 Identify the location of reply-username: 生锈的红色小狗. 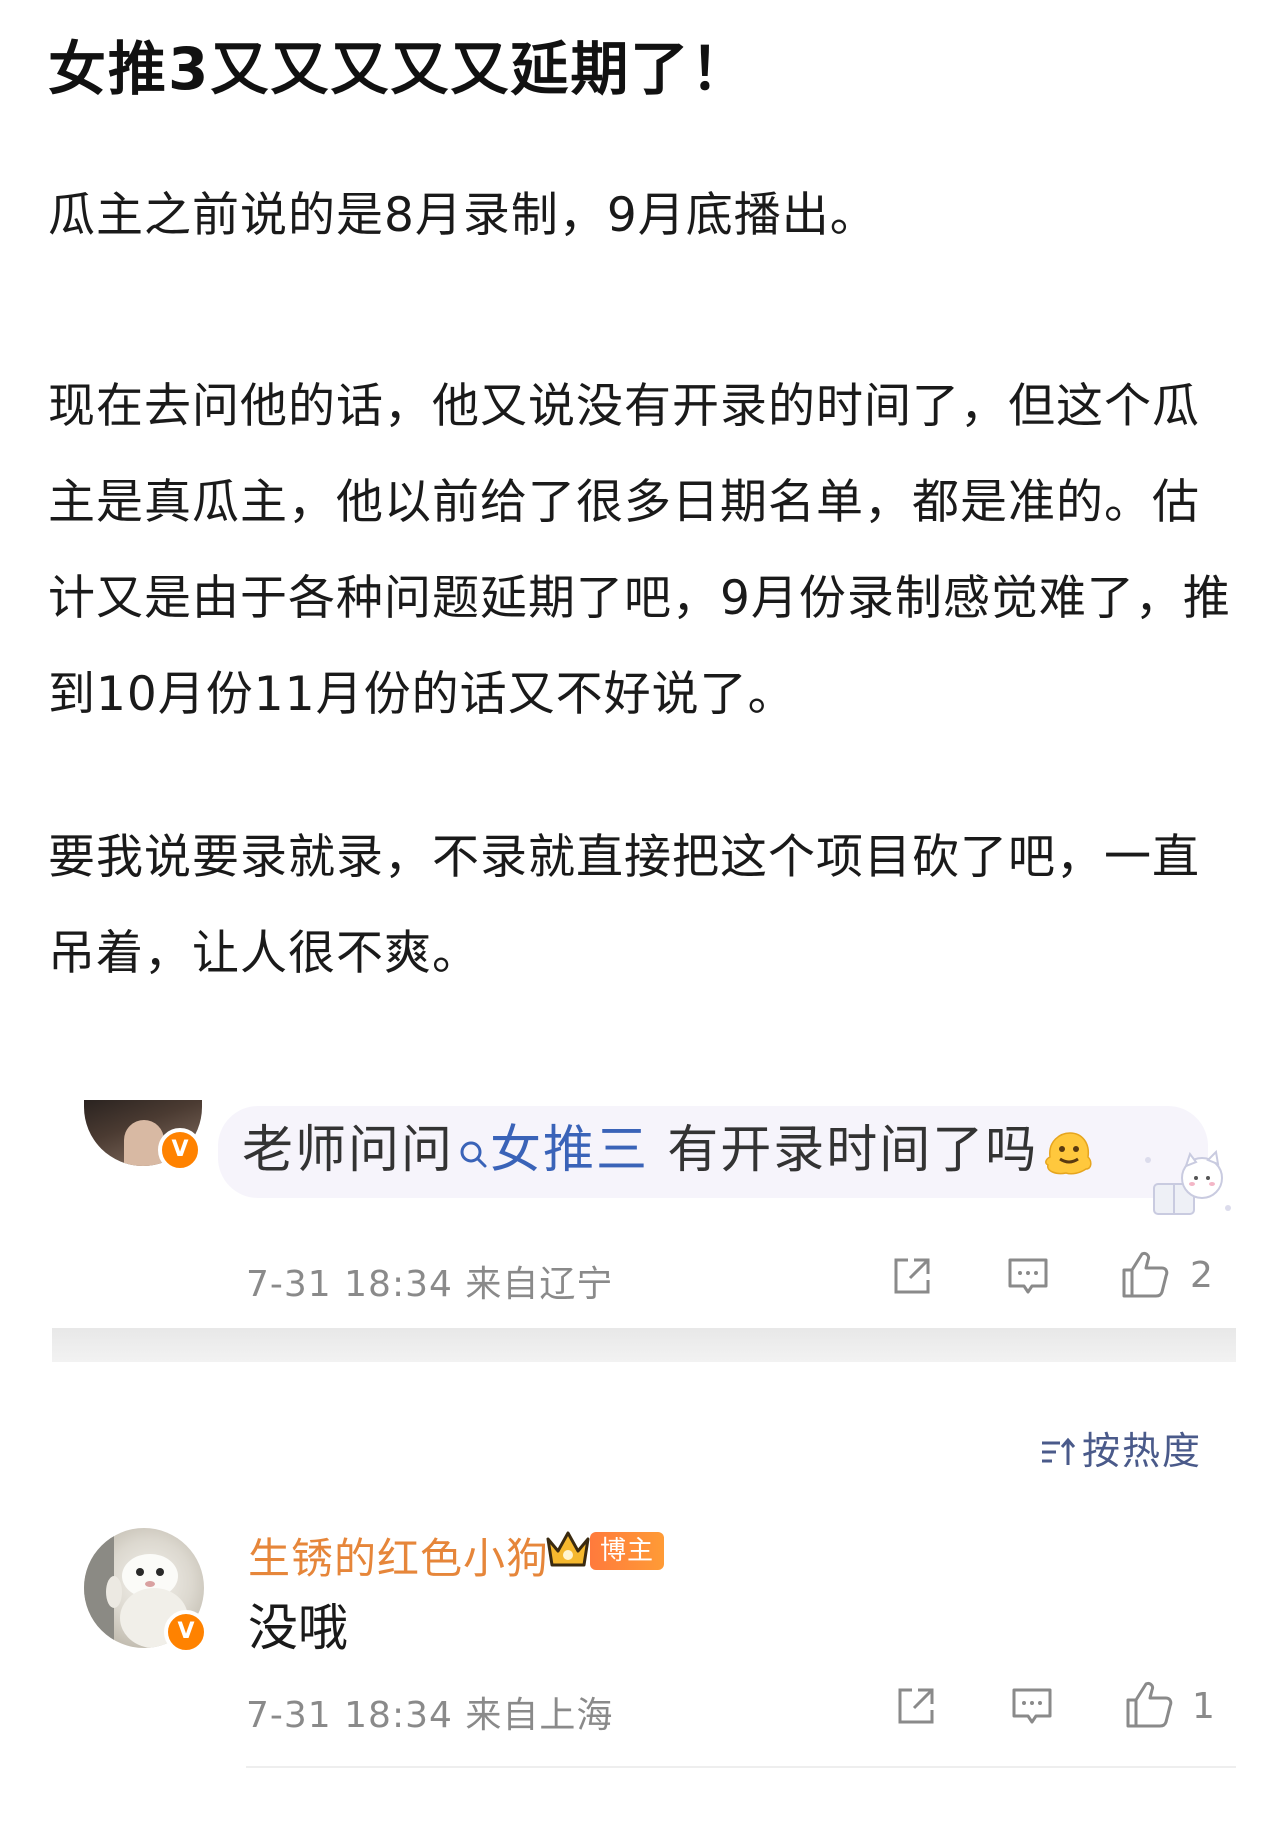
(398, 1555).